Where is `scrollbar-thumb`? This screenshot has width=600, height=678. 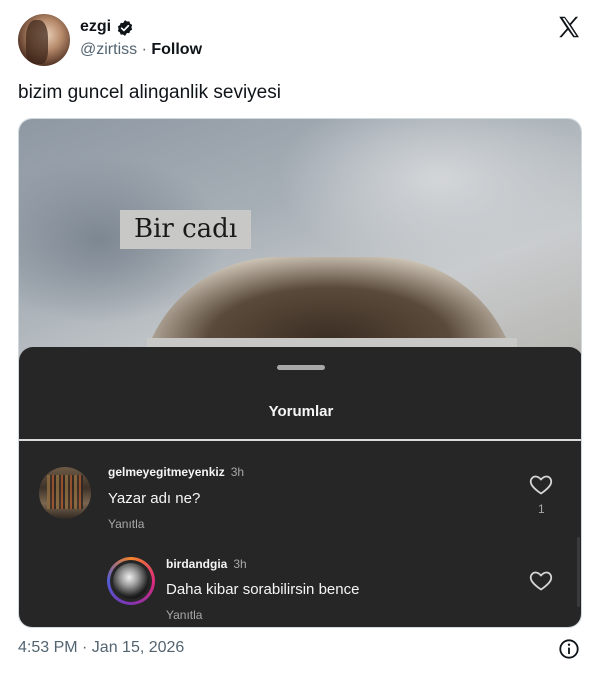 scrollbar-thumb is located at coordinates (578, 572).